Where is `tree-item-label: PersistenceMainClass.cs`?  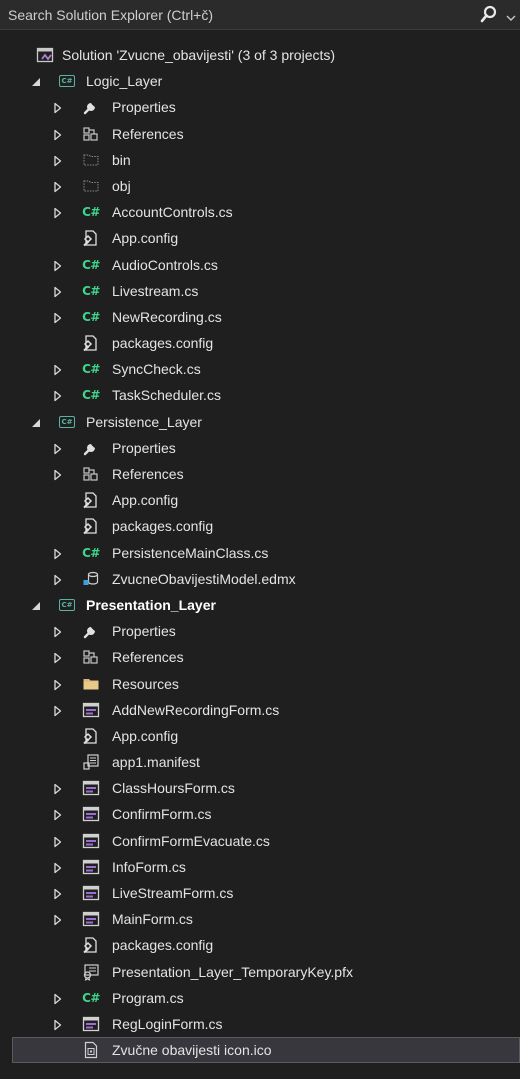
tree-item-label: PersistenceMainClass.cs is located at coordinates (190, 552).